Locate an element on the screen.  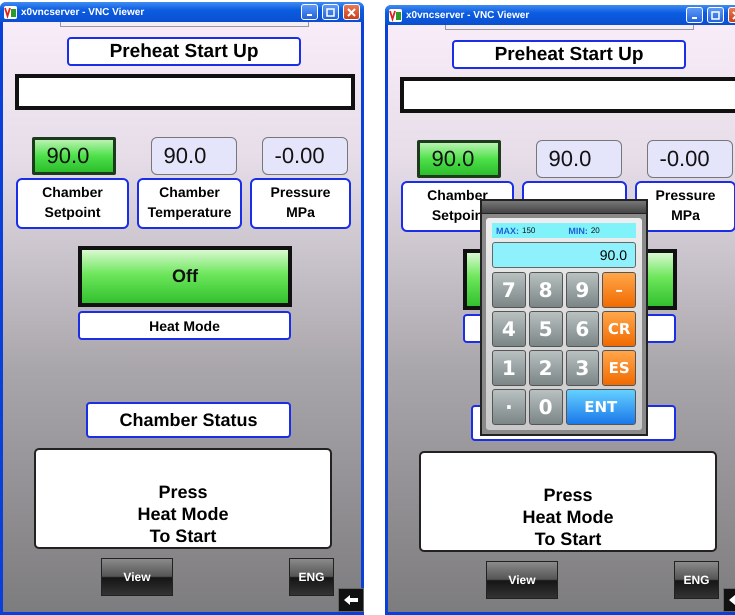
keypad-key: 4 is located at coordinates (509, 329).